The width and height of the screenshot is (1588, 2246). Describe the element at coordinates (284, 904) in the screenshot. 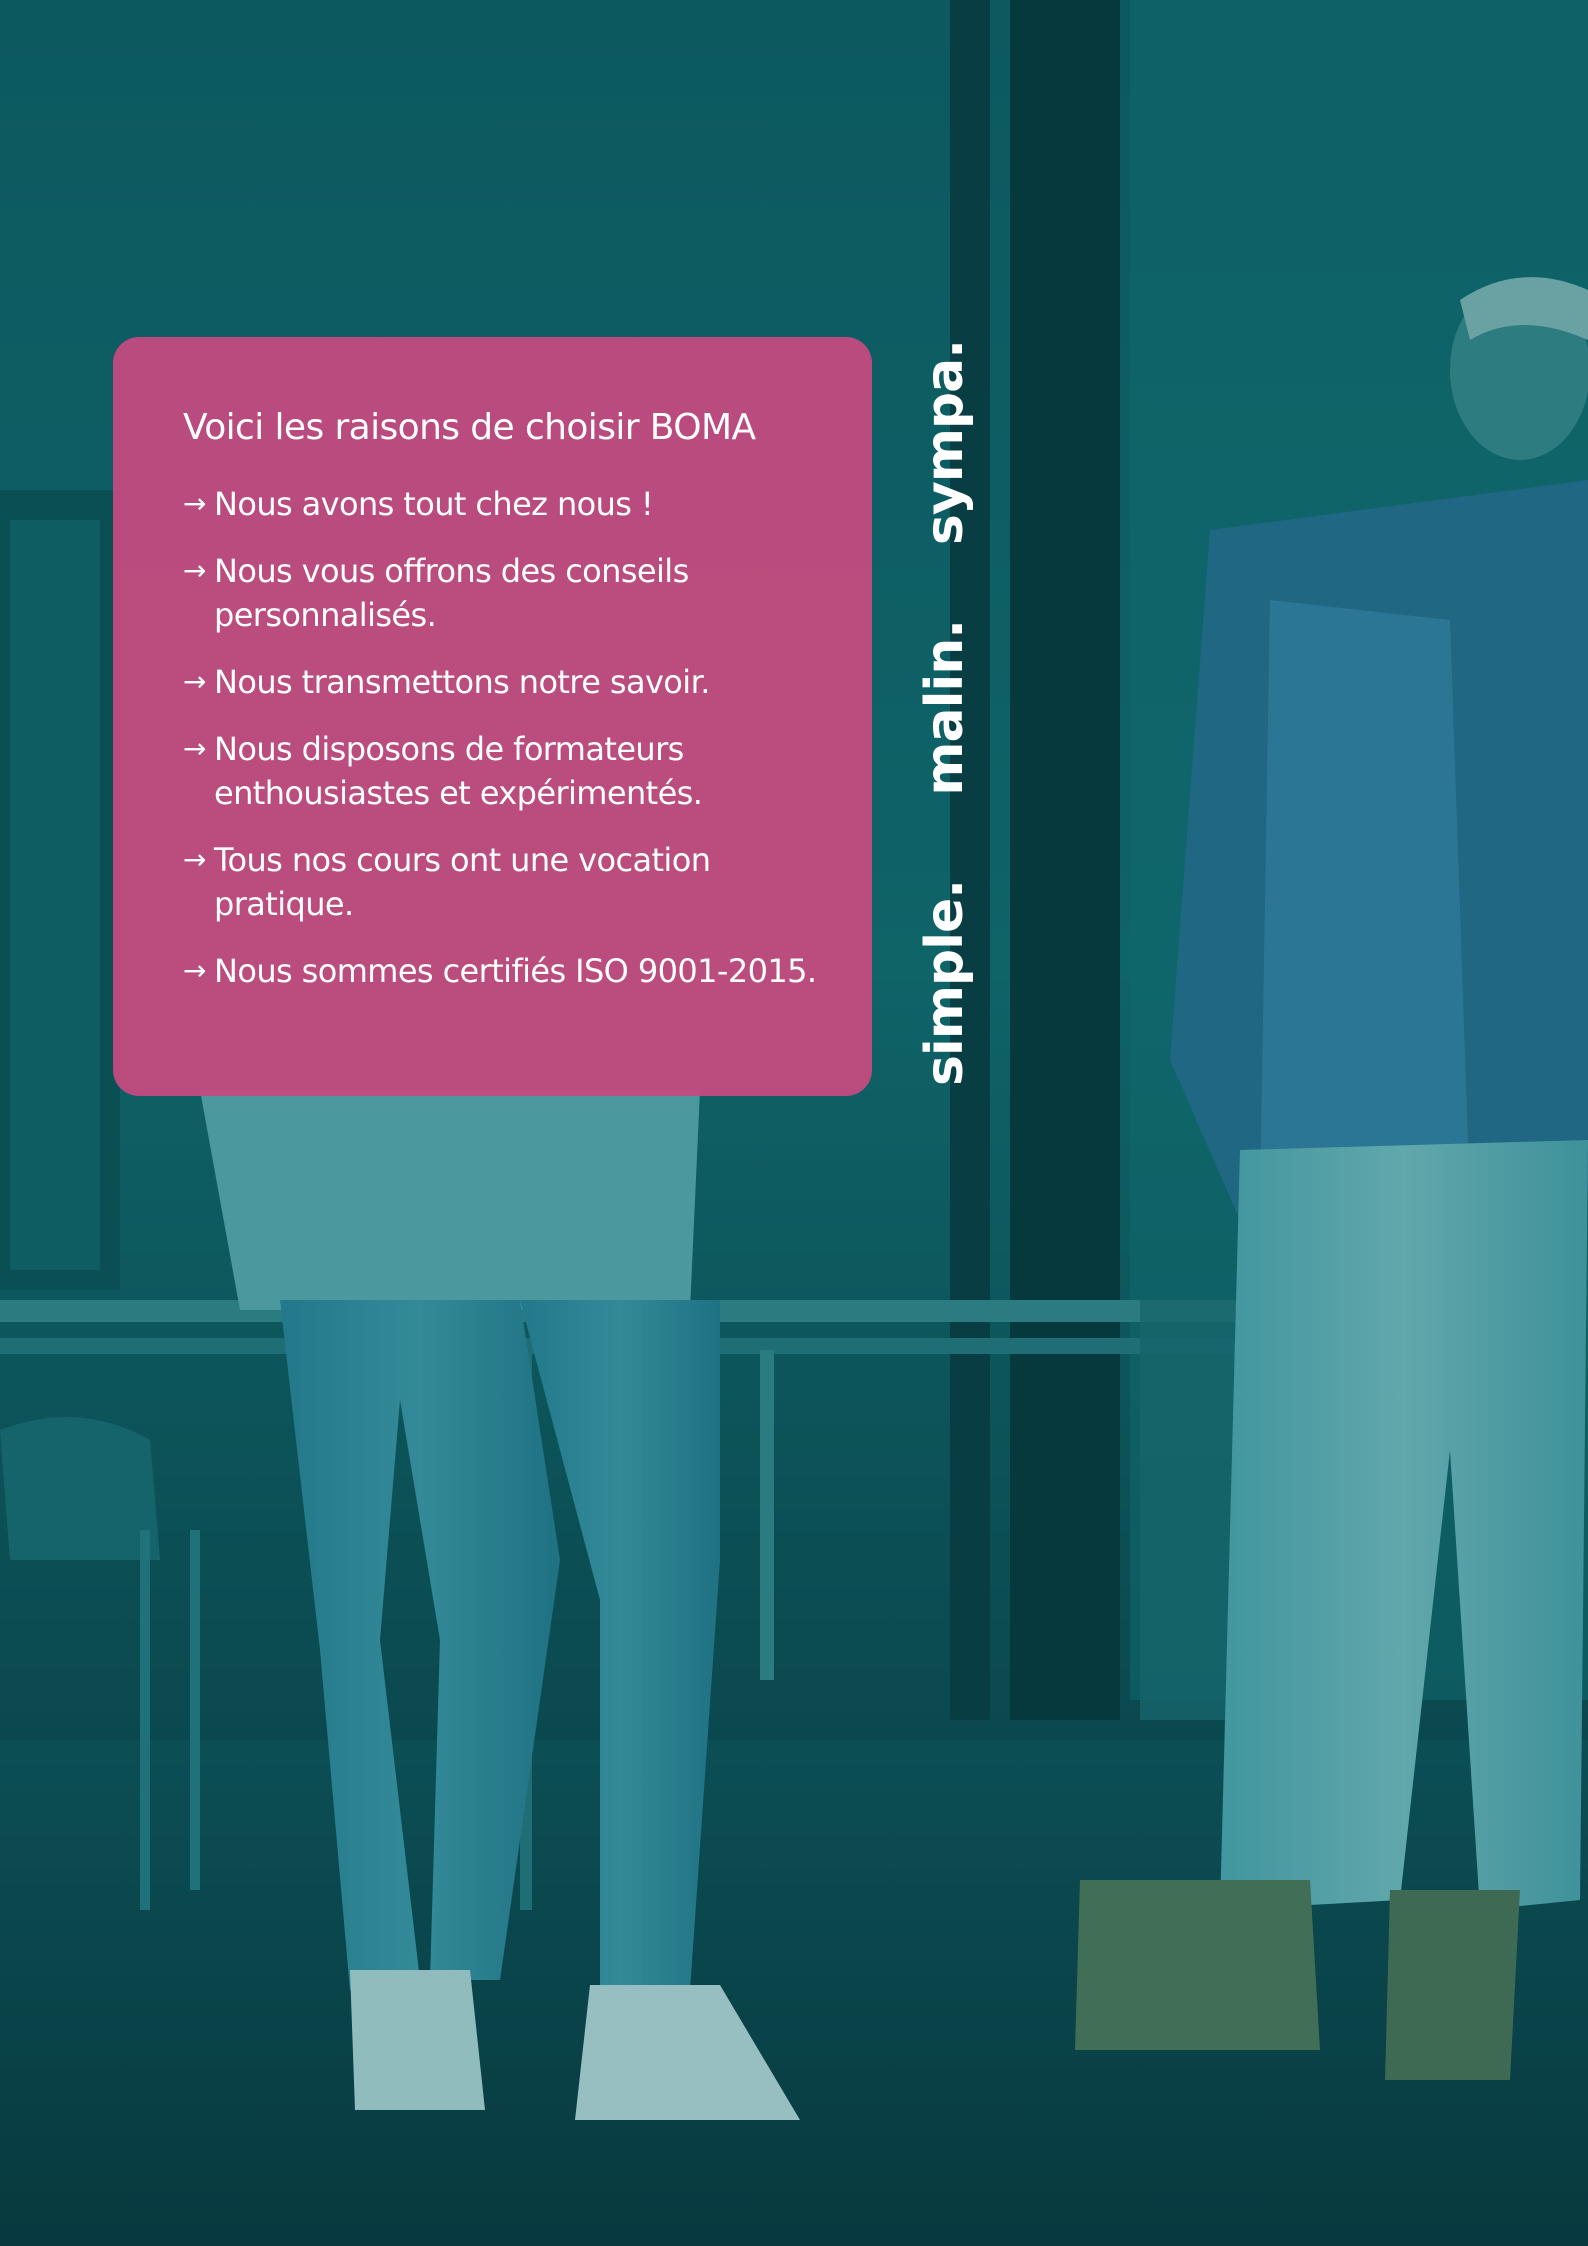

I see `reason-text-line-2: pratique.` at that location.